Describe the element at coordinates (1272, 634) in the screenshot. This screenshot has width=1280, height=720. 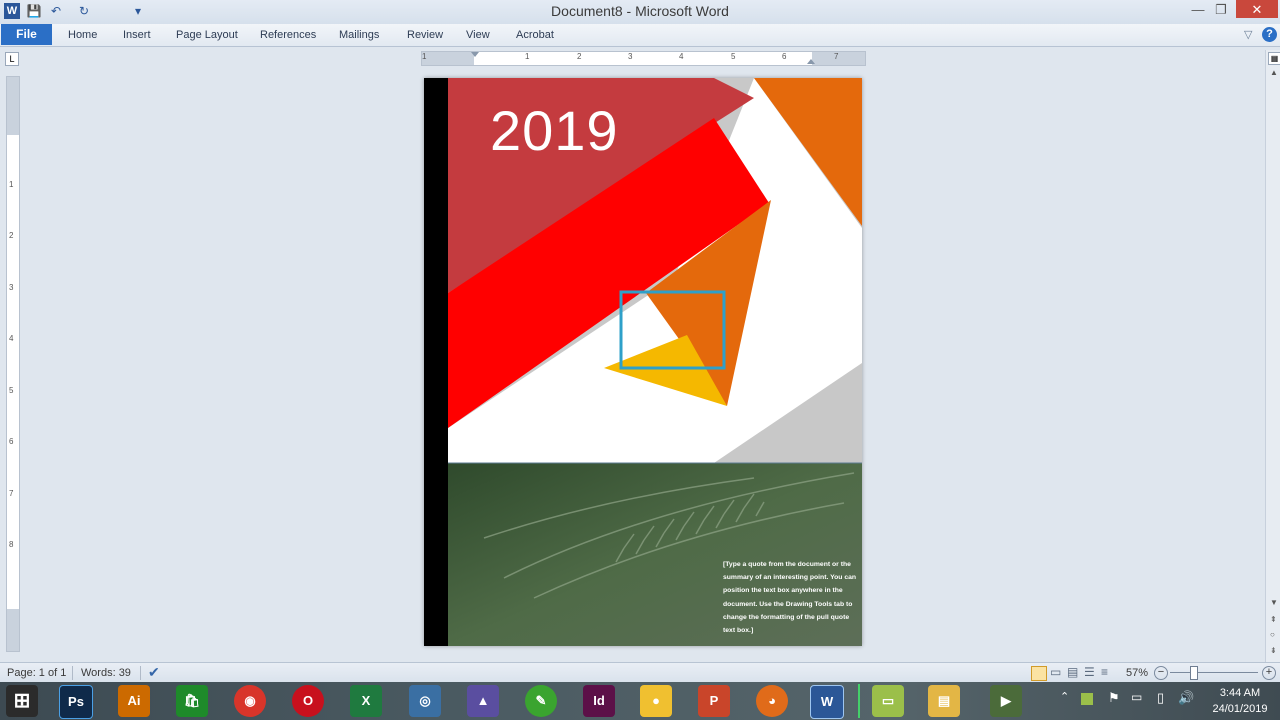
I see `select-browse-object-icon: ○` at that location.